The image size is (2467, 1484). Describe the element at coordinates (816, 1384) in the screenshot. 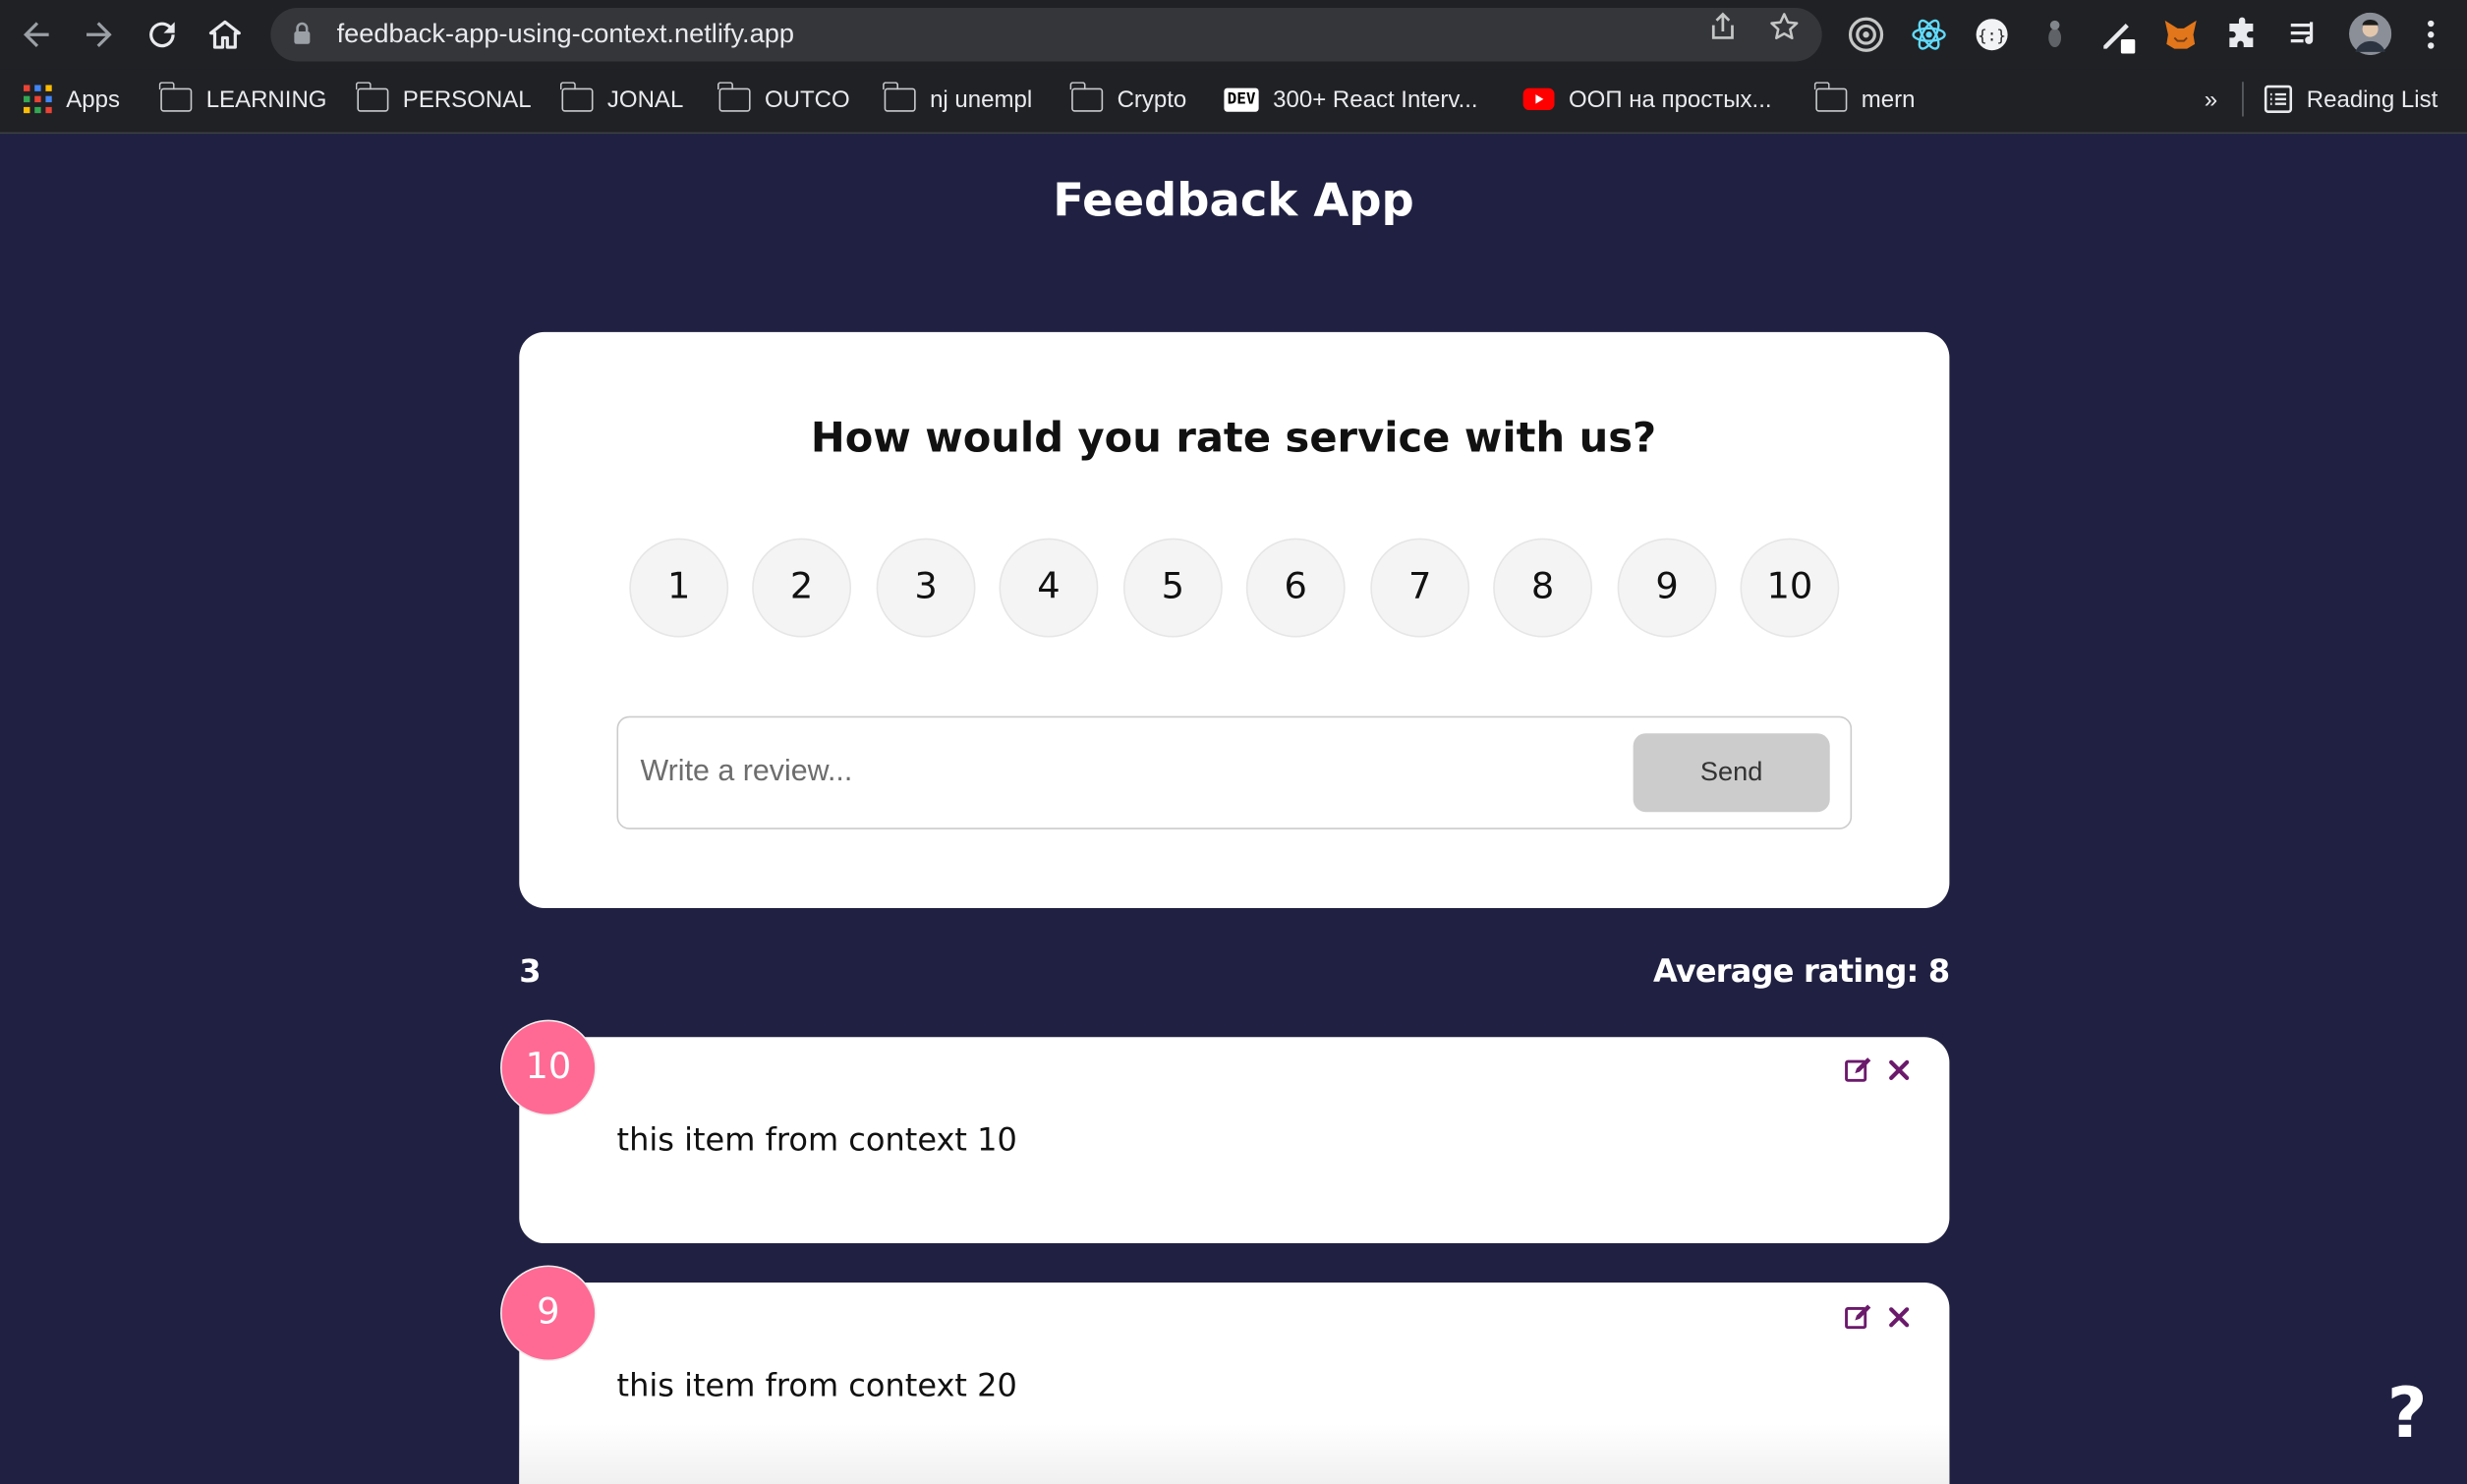

I see `feedback-text: this item from context 20` at that location.